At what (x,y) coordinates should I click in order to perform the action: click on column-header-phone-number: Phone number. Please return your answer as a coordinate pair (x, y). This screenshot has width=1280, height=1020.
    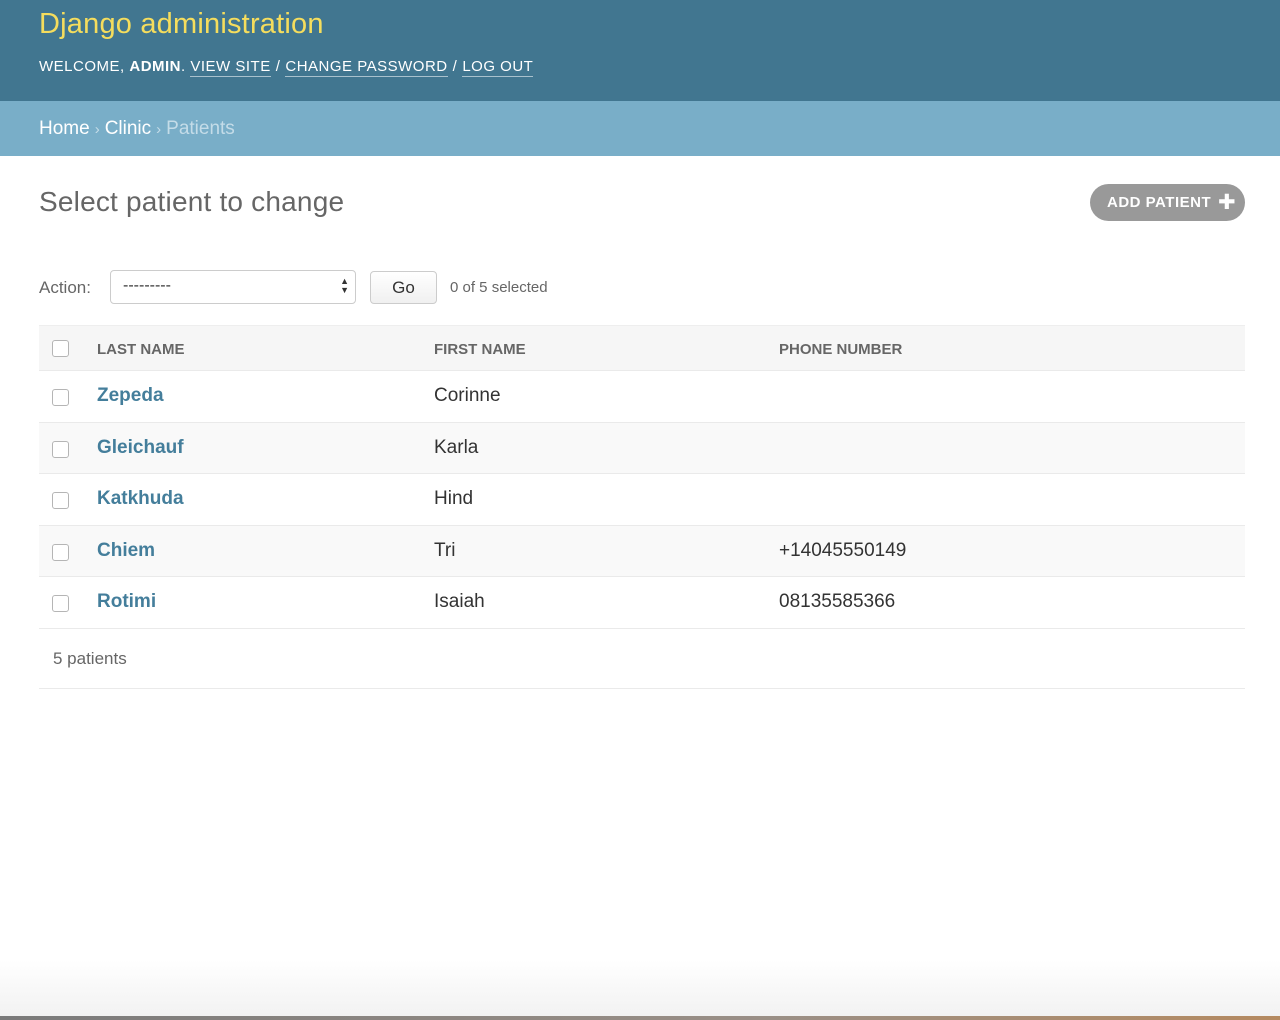
    Looking at the image, I should click on (840, 349).